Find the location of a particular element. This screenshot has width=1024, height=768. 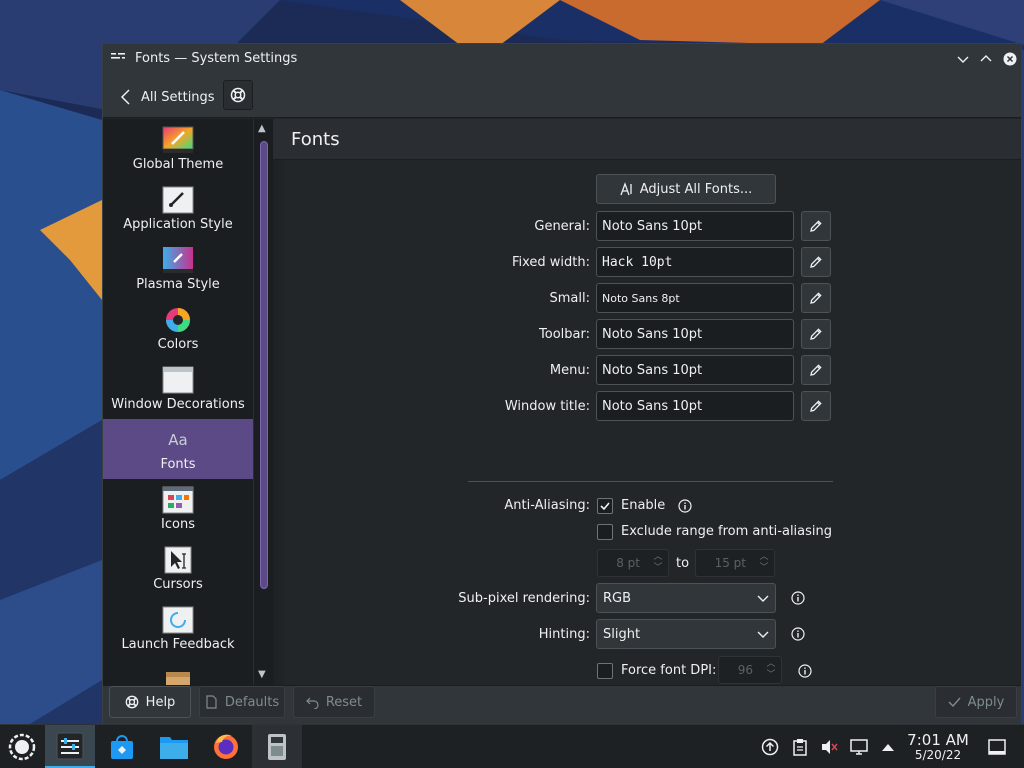

exclude-range-checkbox is located at coordinates (605, 532).